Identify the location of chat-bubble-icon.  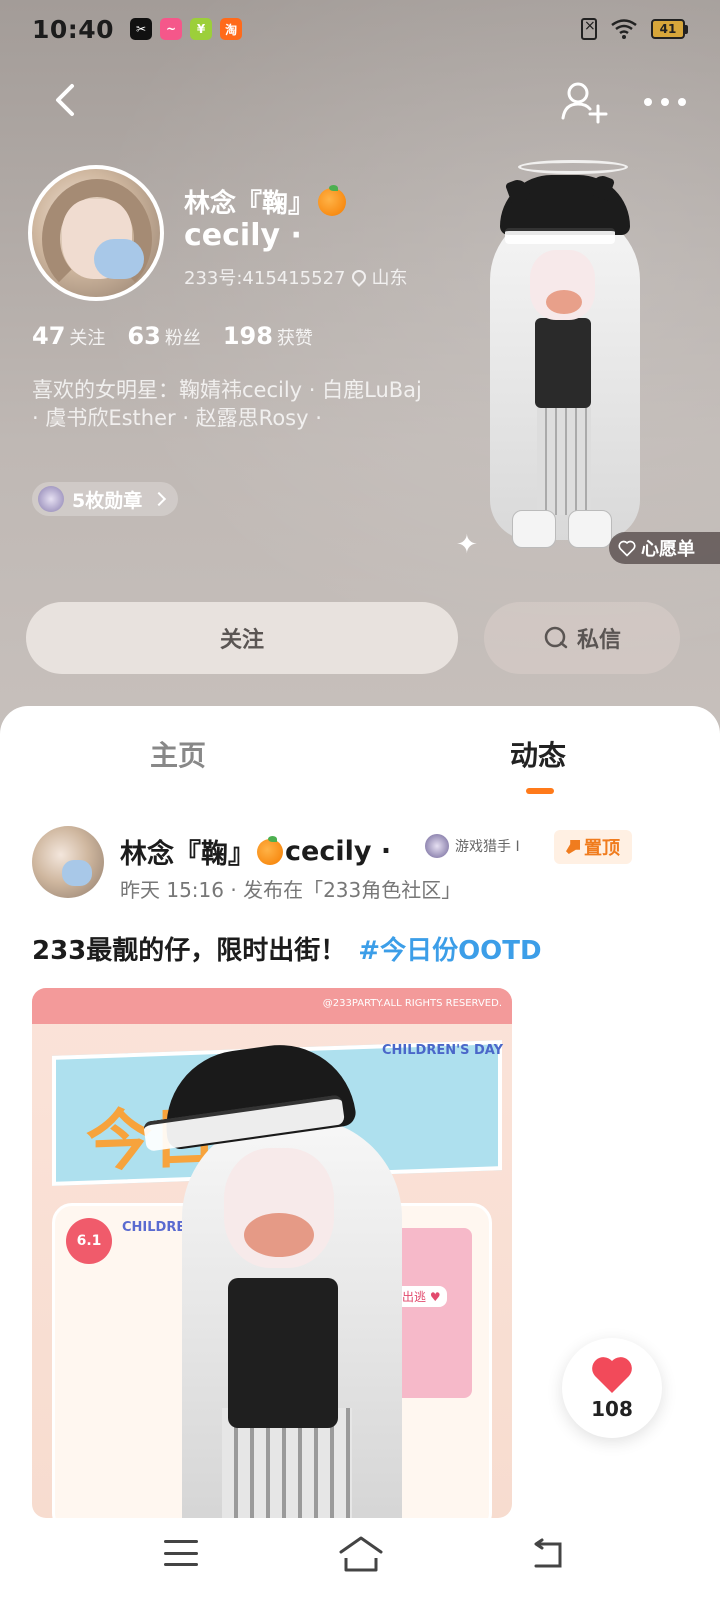
(556, 637).